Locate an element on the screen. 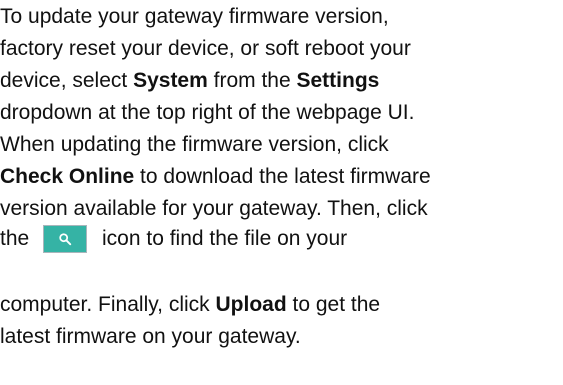 Image resolution: width=563 pixels, height=385 pixels. line-9-text-c: to get the is located at coordinates (333, 304).